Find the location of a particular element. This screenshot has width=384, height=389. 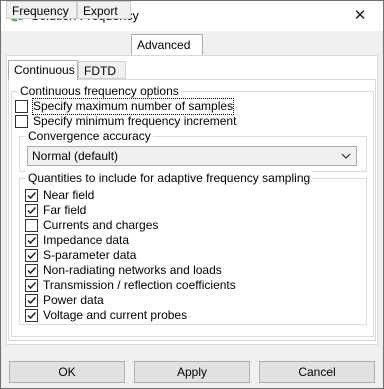

convergence-select: Normal (default) is located at coordinates (192, 156).